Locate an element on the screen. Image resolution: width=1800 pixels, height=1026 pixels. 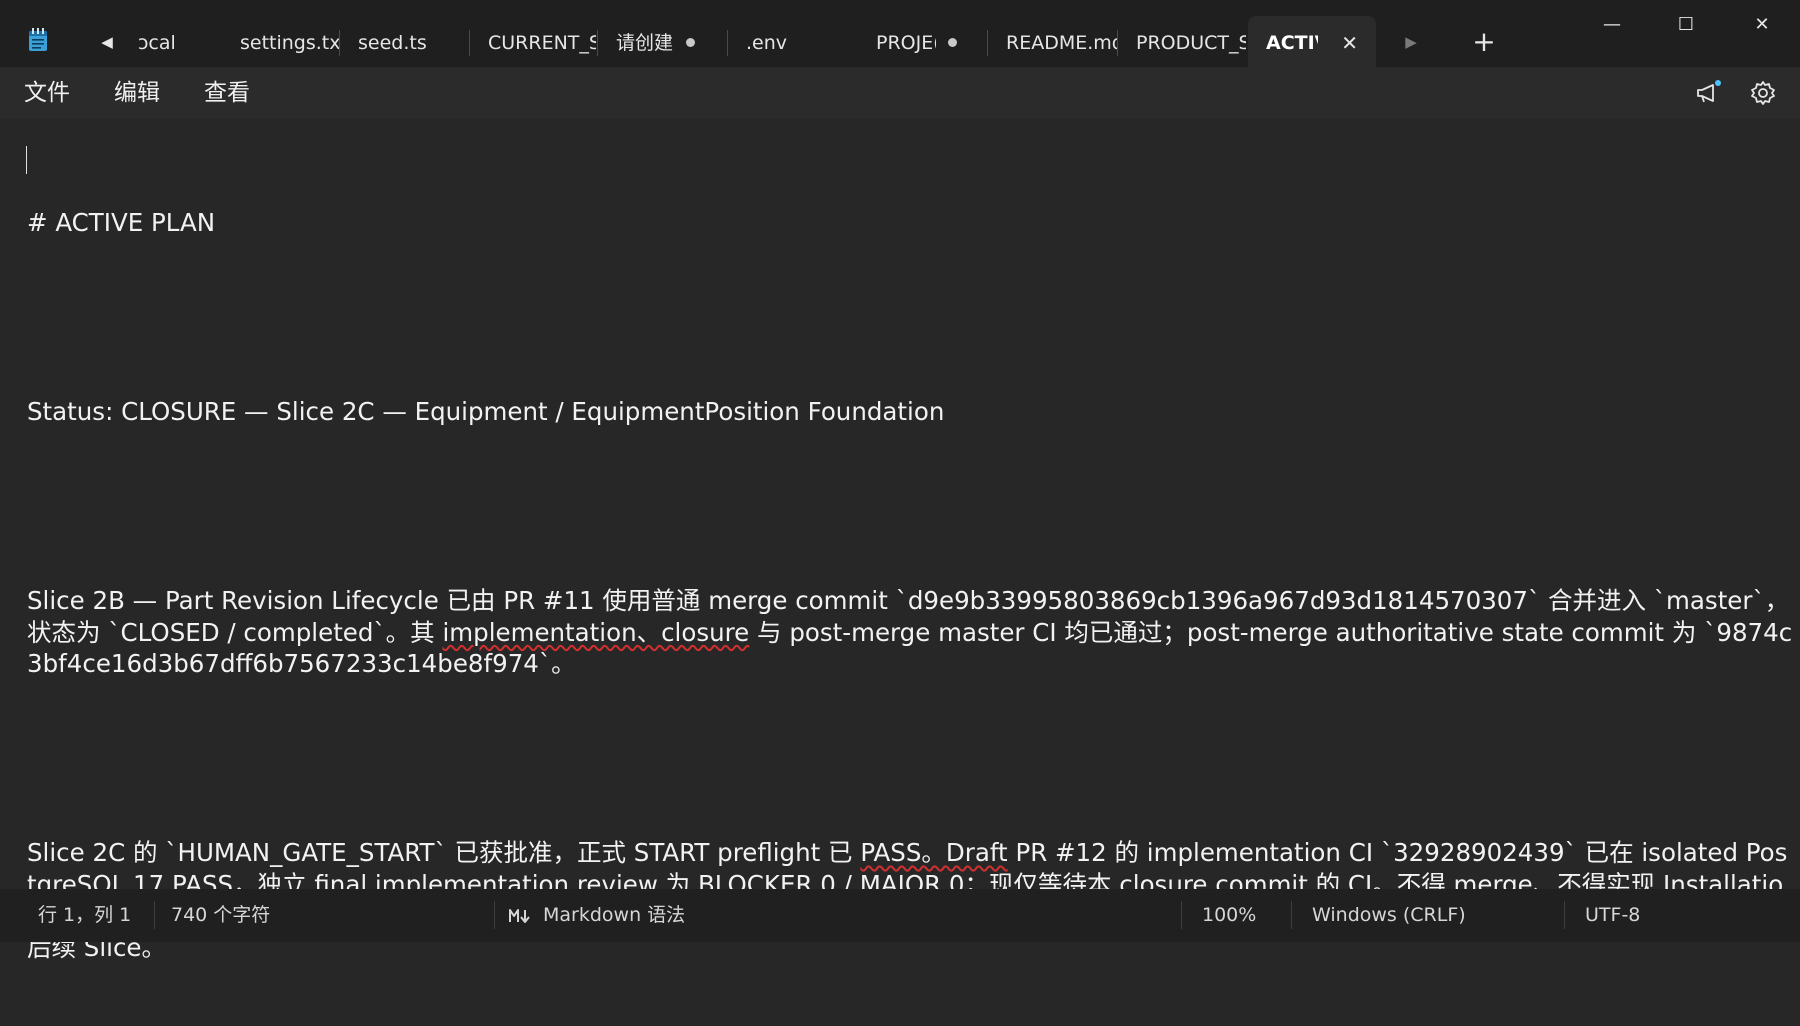
tab-label: README.md is located at coordinates (1062, 43).